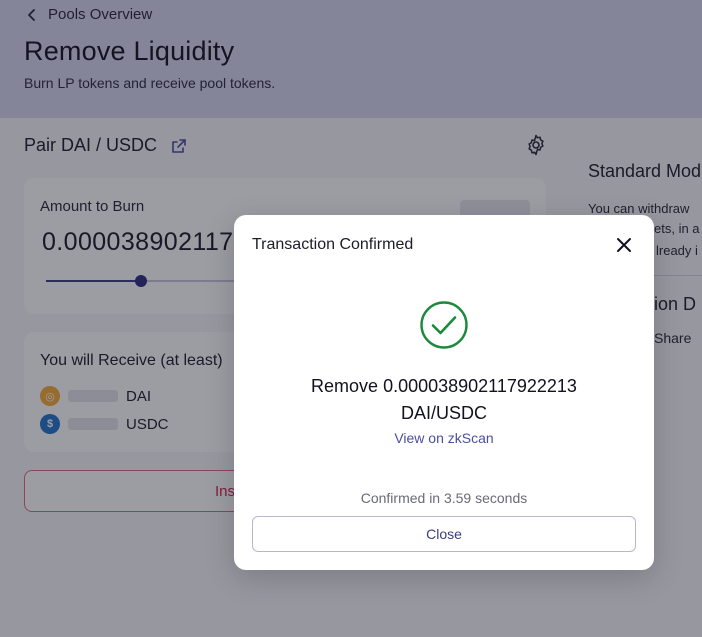  Describe the element at coordinates (444, 325) in the screenshot. I see `check-circle-icon` at that location.